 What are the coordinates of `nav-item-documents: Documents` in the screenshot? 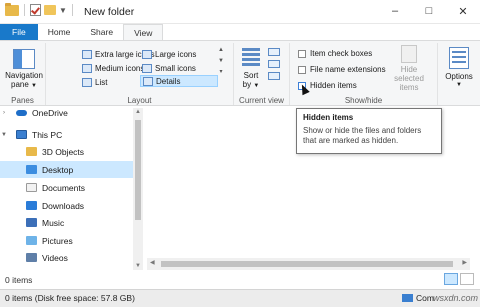 It's located at (66, 187).